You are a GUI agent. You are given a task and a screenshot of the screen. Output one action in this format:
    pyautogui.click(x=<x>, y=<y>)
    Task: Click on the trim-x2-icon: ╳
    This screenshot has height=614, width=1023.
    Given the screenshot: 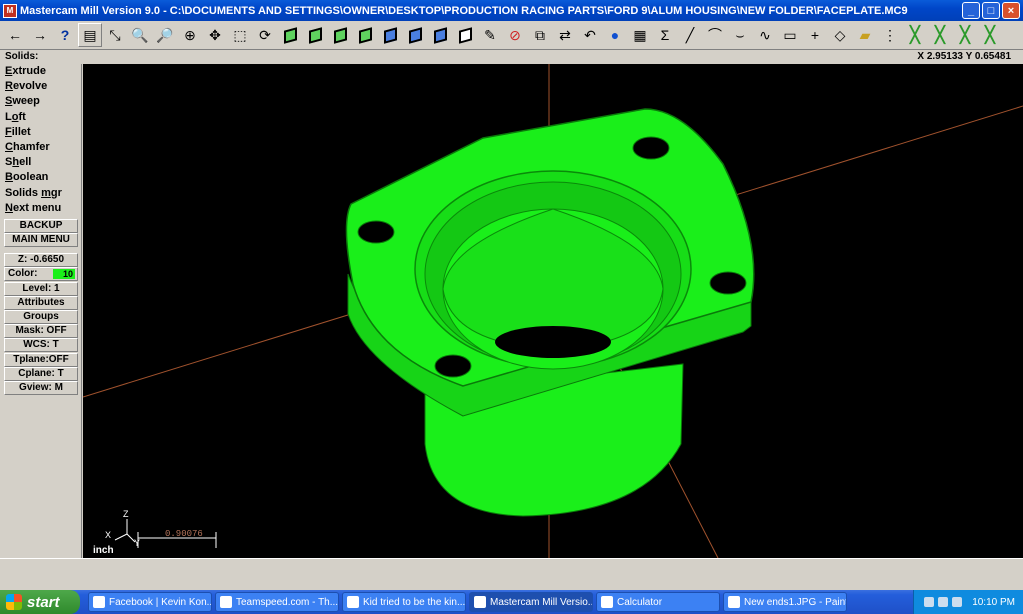 What is the action you would take?
    pyautogui.click(x=990, y=35)
    